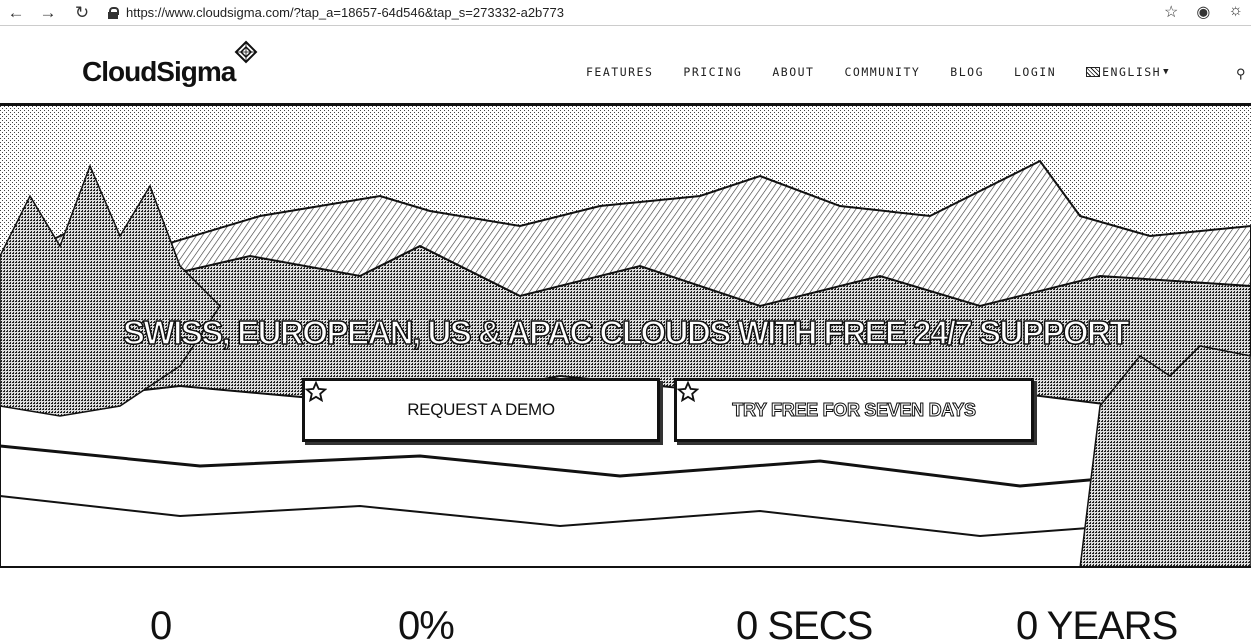  What do you see at coordinates (625, 606) in the screenshot?
I see `stats-row: 0 0% 0 SECS 0 YEARS` at bounding box center [625, 606].